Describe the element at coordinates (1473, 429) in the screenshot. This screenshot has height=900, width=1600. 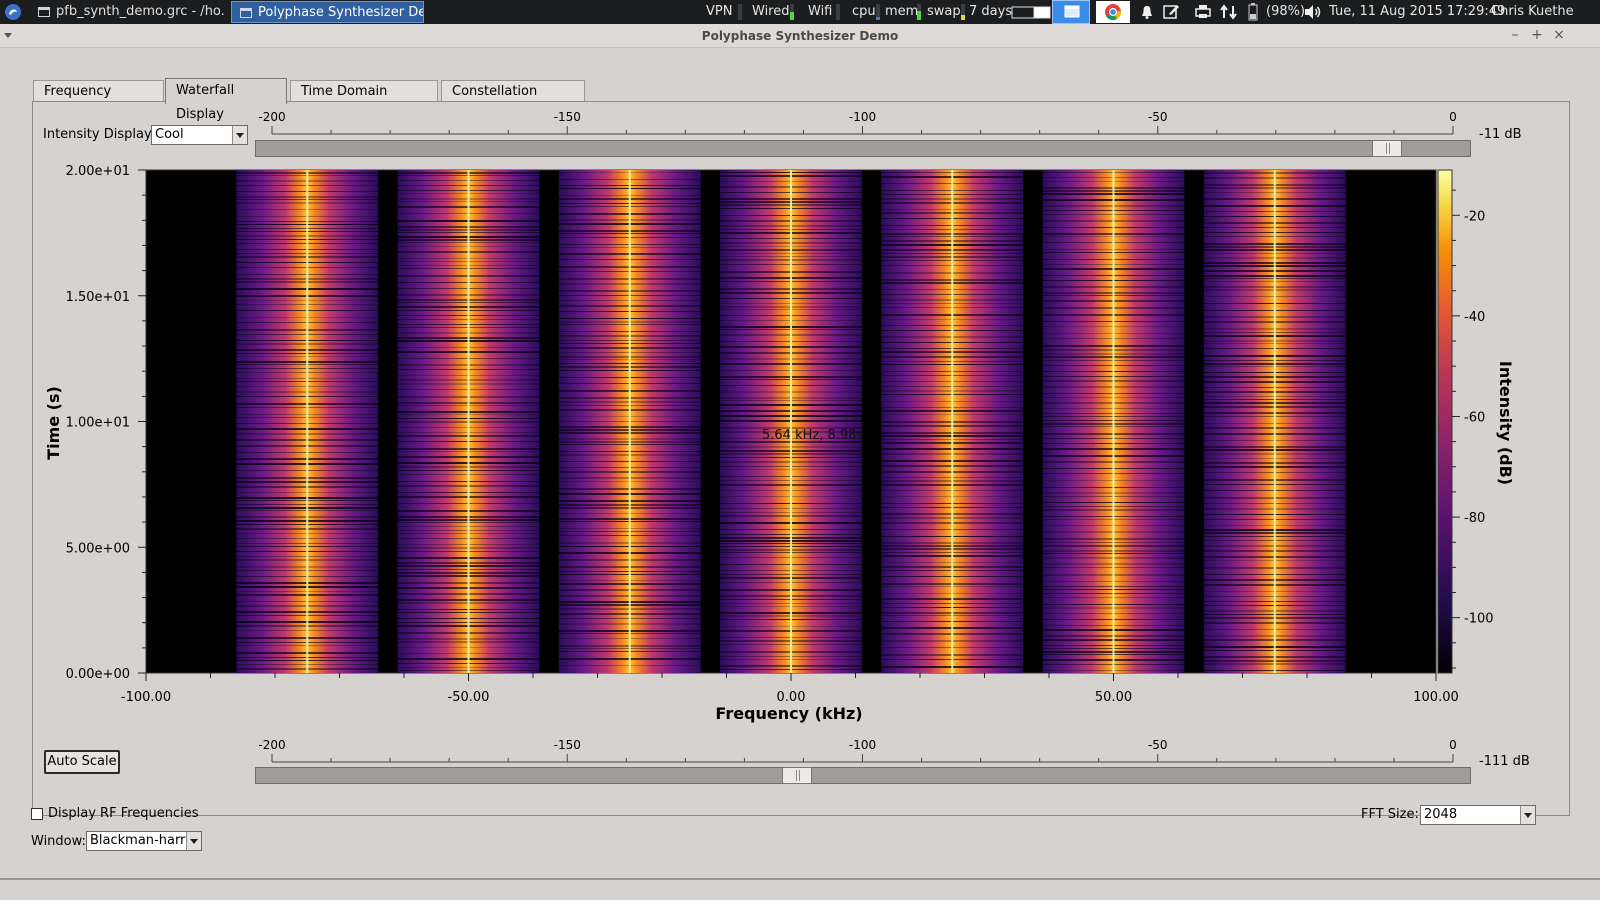
I see `colorbar-axis: -20 -40 -60 -80 -100` at that location.